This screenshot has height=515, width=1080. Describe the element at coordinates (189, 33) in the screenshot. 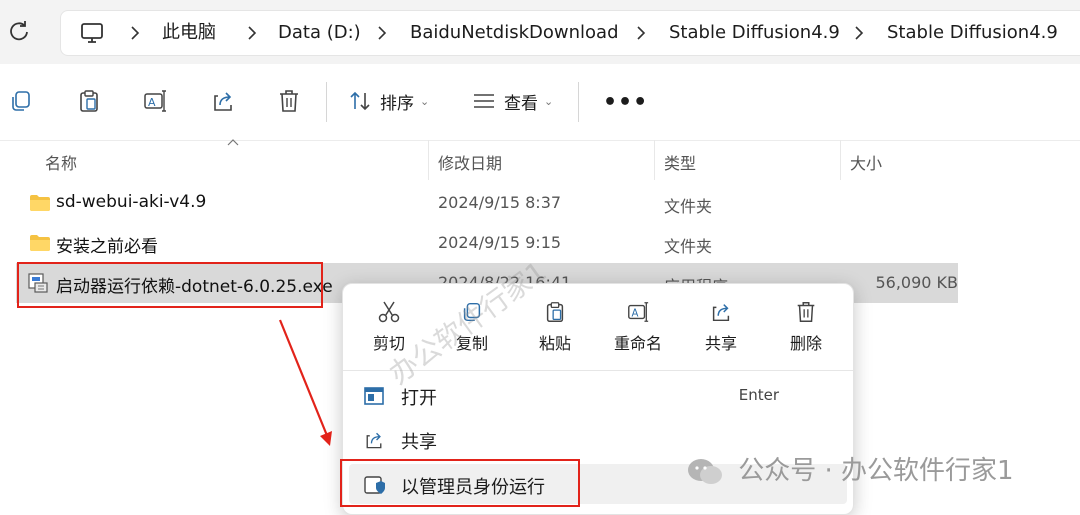

I see `breadcrumb-item: 此电脑` at that location.